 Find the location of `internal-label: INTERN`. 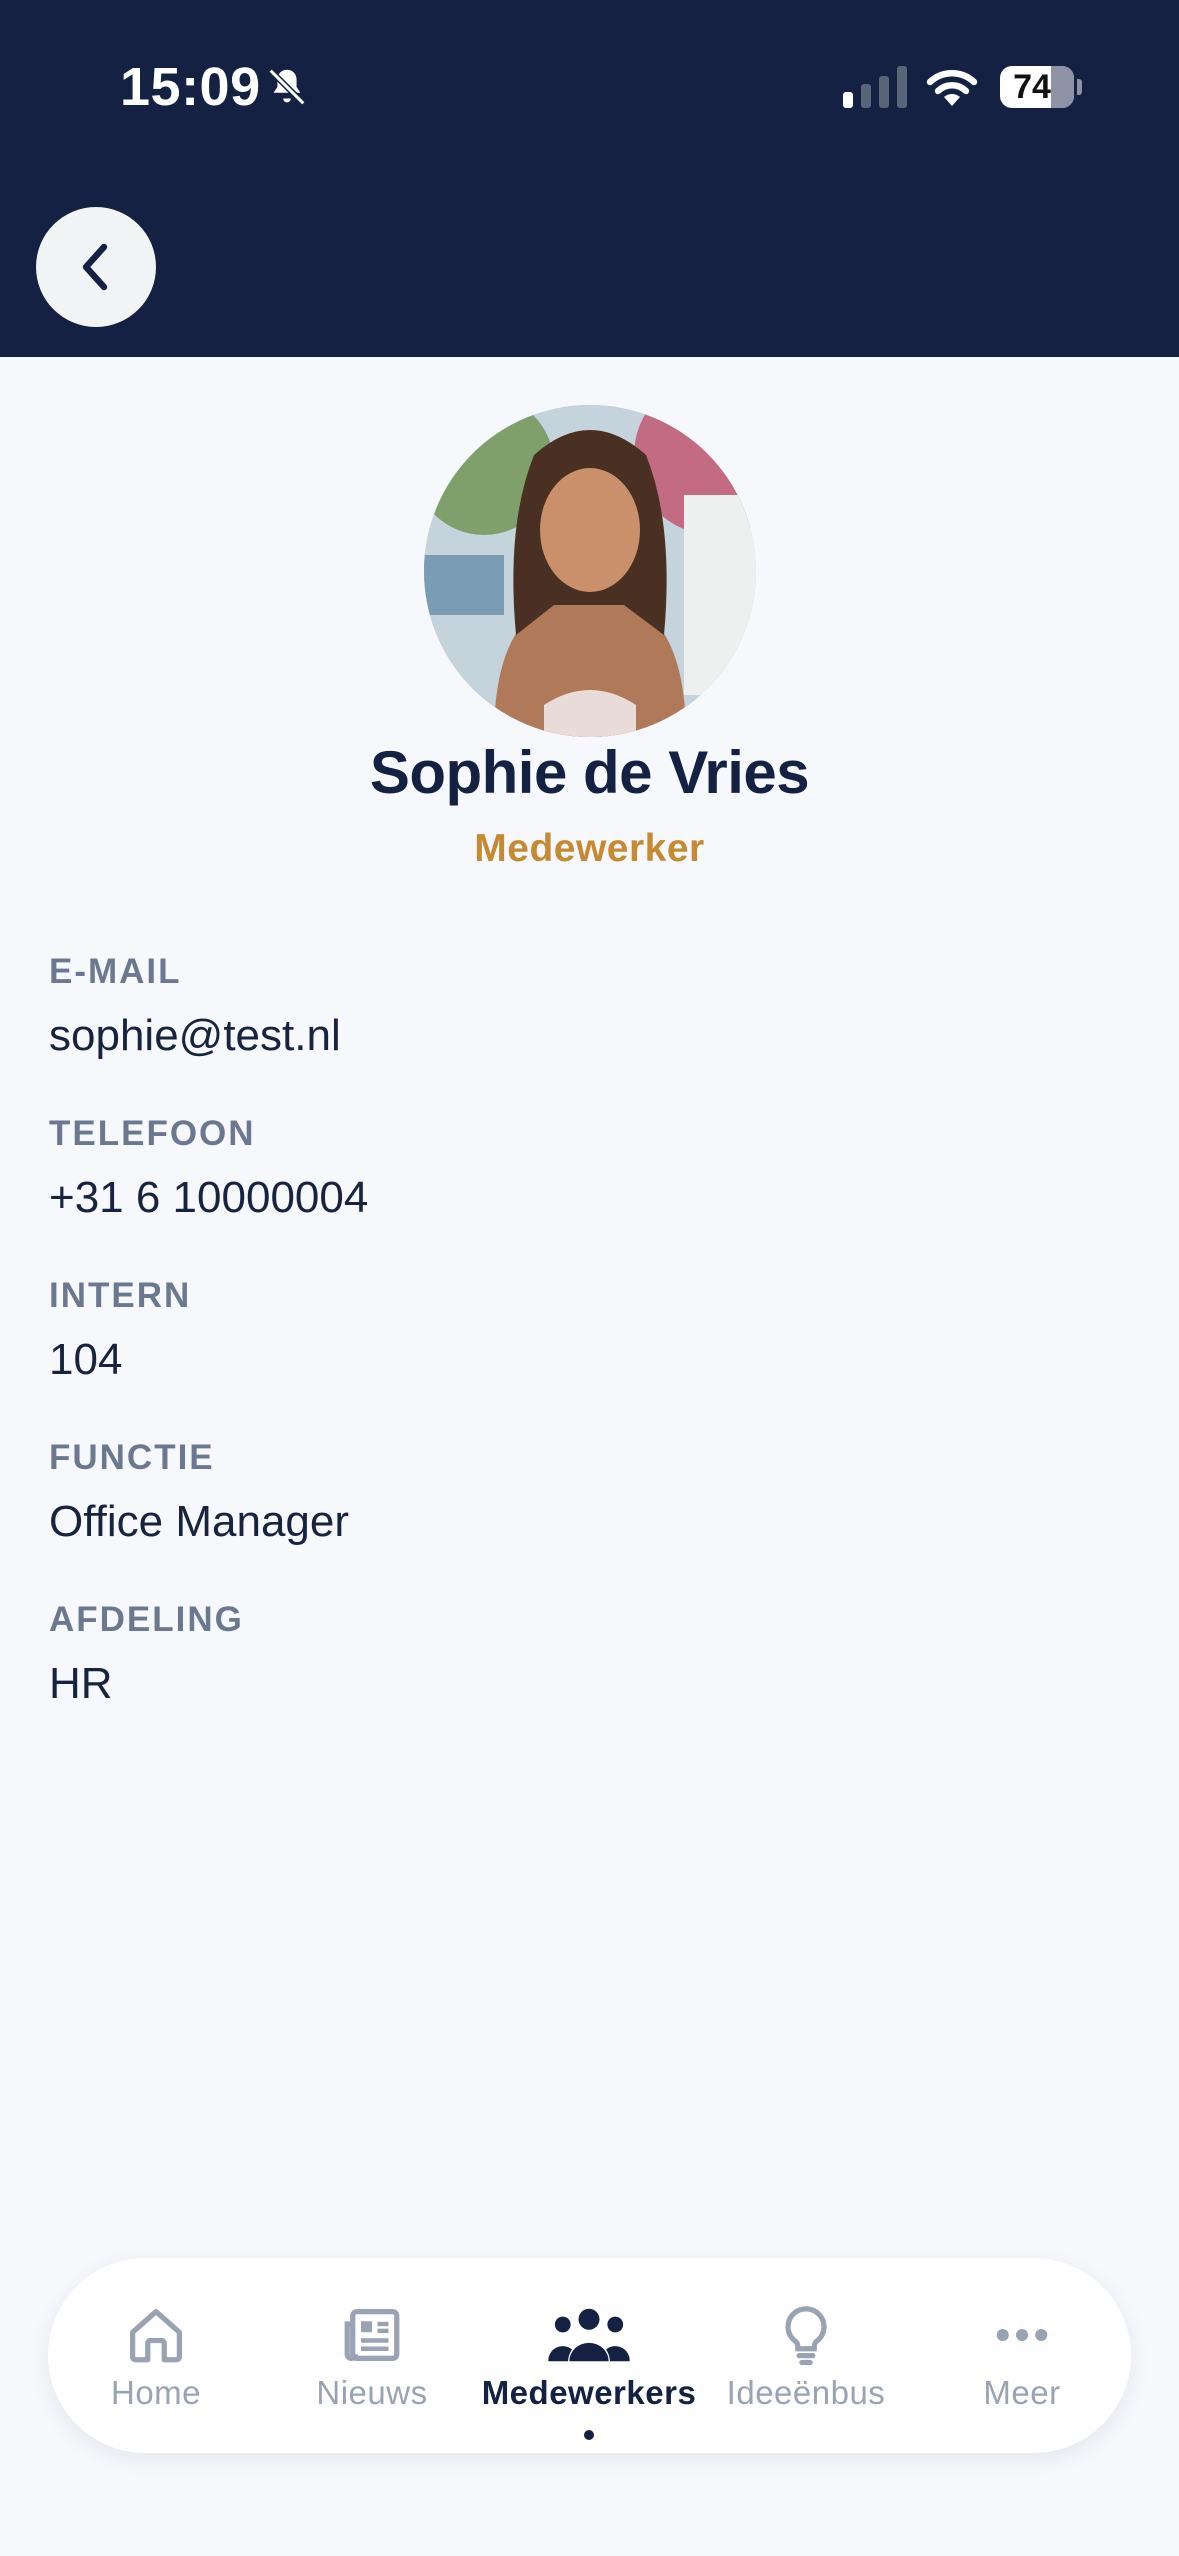

internal-label: INTERN is located at coordinates (120, 1295).